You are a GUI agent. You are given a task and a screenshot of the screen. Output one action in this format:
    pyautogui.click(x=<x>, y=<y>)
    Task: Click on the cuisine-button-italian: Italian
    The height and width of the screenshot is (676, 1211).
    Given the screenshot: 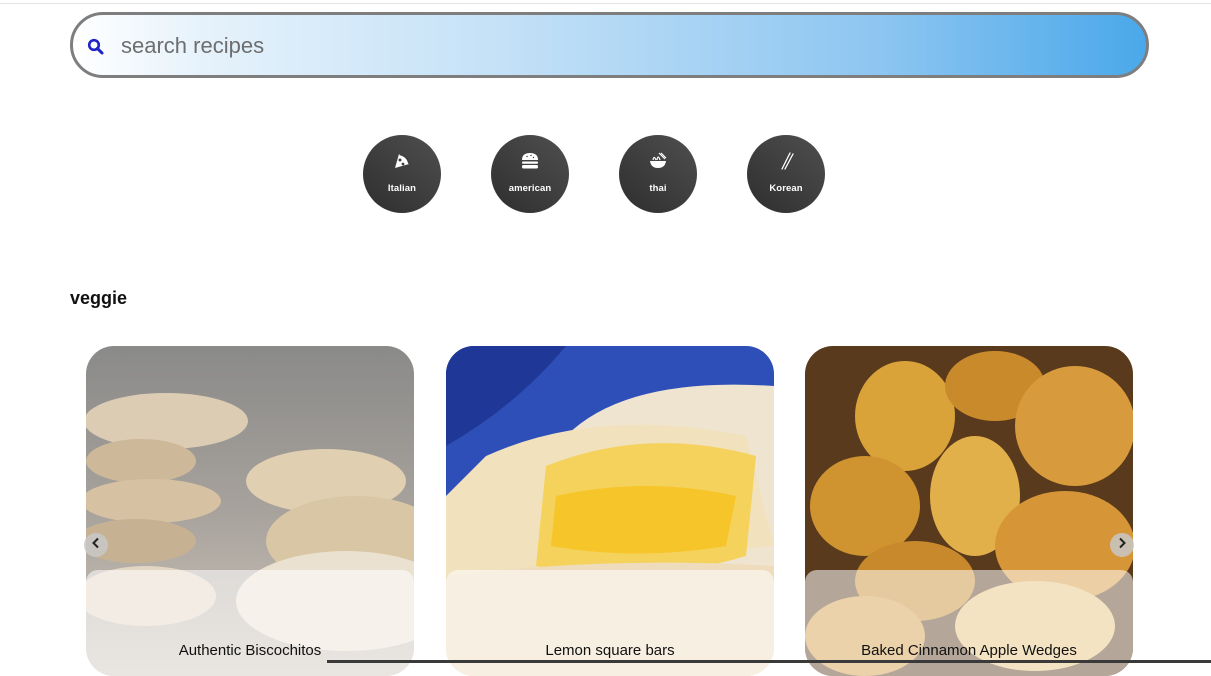 What is the action you would take?
    pyautogui.click(x=402, y=174)
    